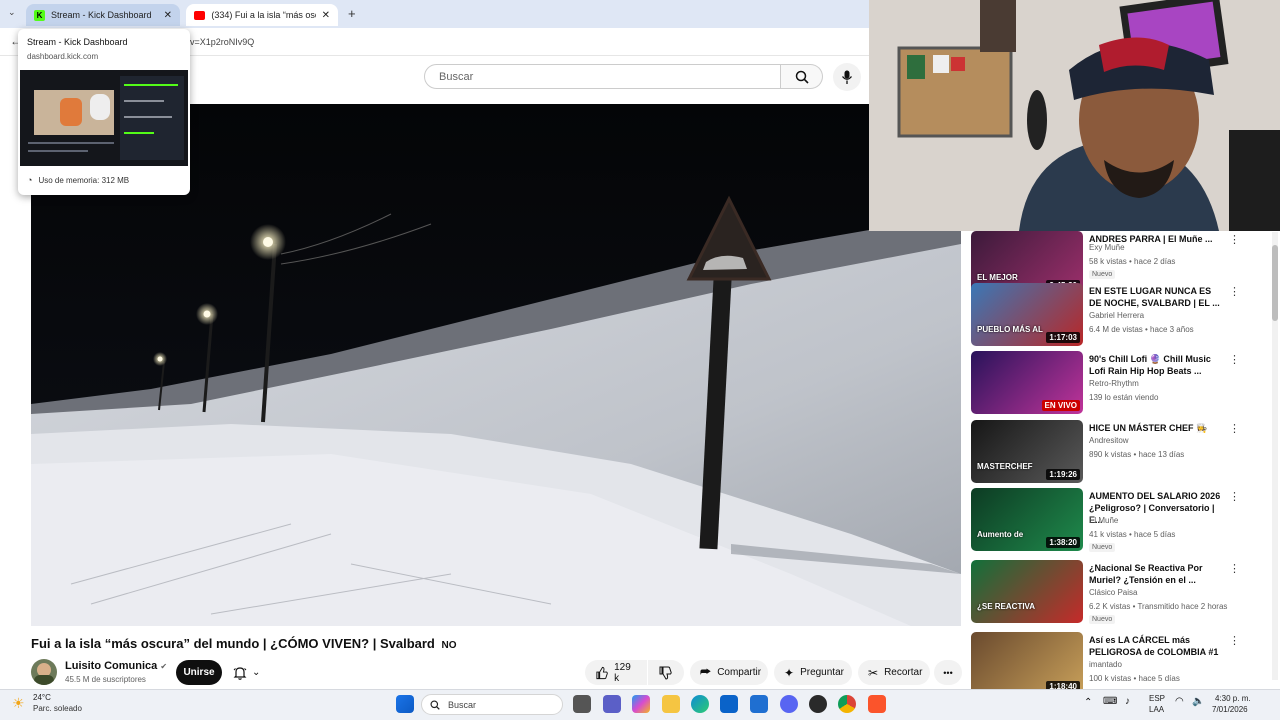 This screenshot has width=1280, height=720. I want to click on taskbar-search-label: Buscar, so click(462, 704).